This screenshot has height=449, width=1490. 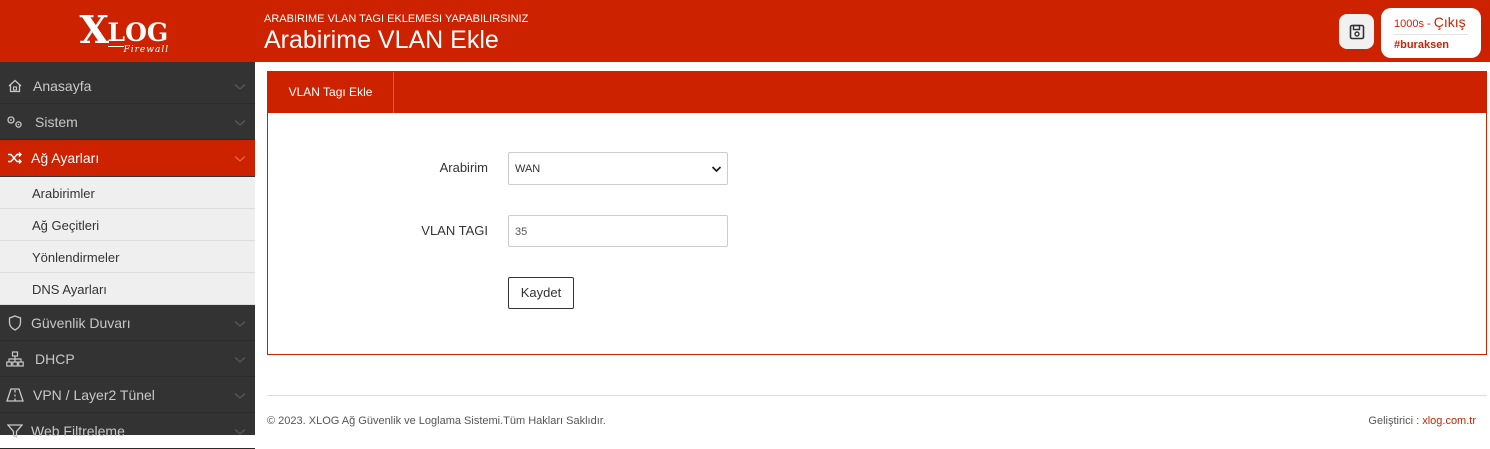 What do you see at coordinates (62, 86) in the screenshot?
I see `sidebar-item-label: Anasayfa` at bounding box center [62, 86].